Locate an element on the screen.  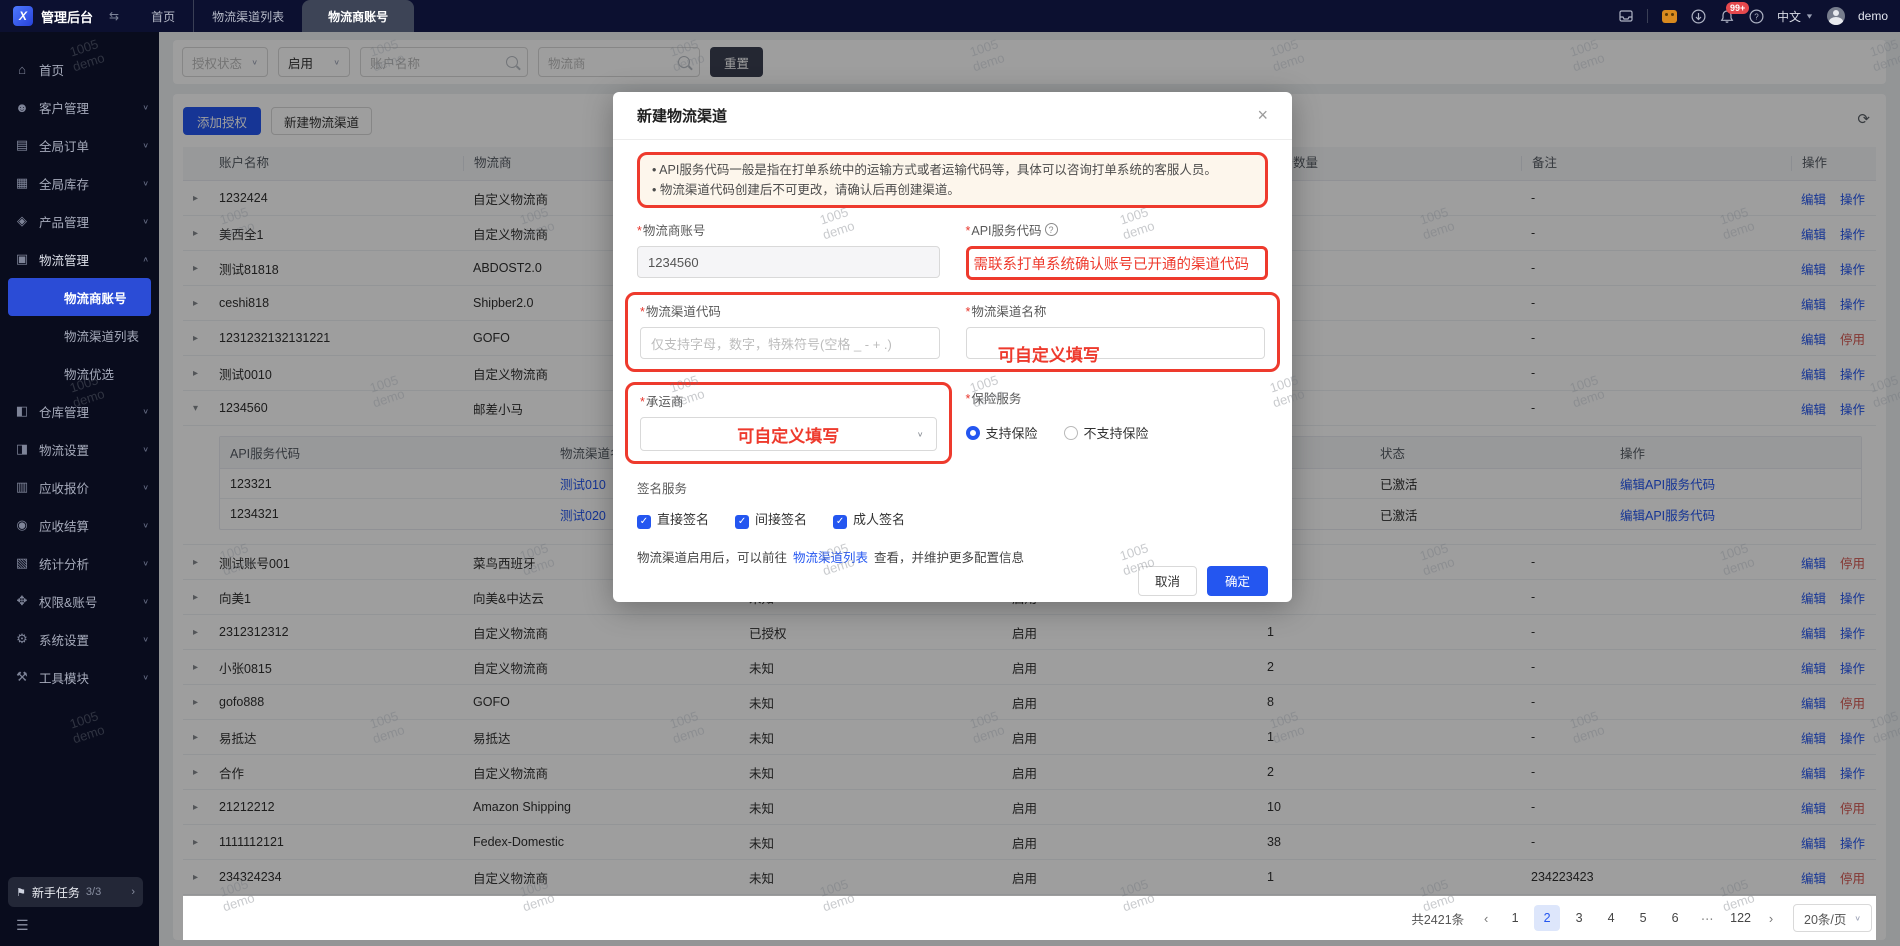
sidebar-item-receivable-quotes: 应收报价 ∨ is located at coordinates (79, 487).